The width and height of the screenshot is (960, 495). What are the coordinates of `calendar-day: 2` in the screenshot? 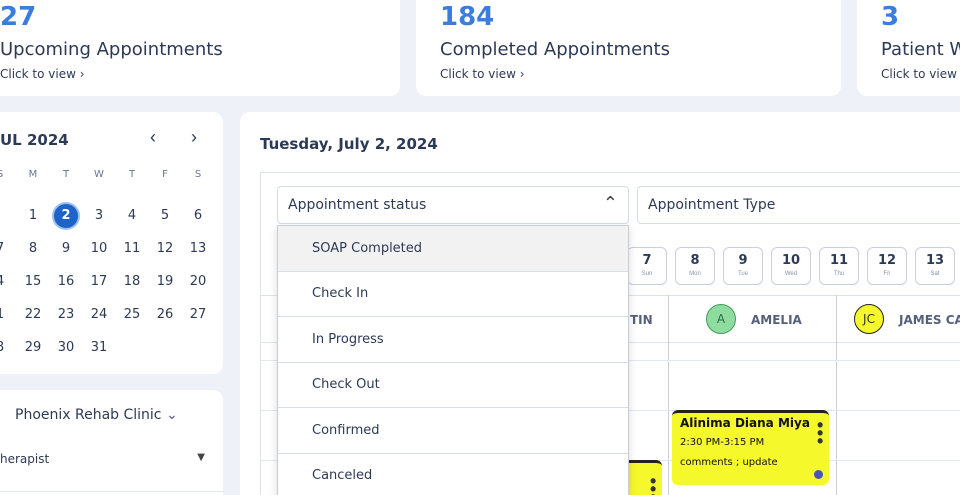 It's located at (66, 216).